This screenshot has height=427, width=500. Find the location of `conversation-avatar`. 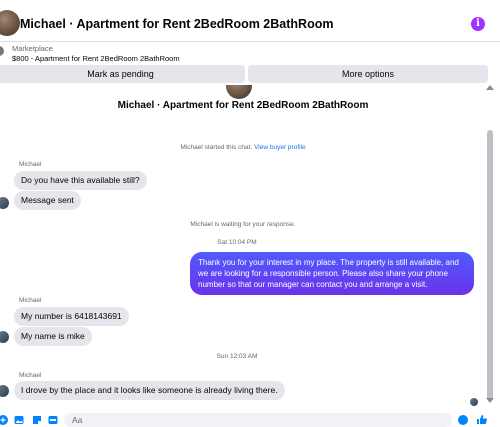

conversation-avatar is located at coordinates (239, 92).